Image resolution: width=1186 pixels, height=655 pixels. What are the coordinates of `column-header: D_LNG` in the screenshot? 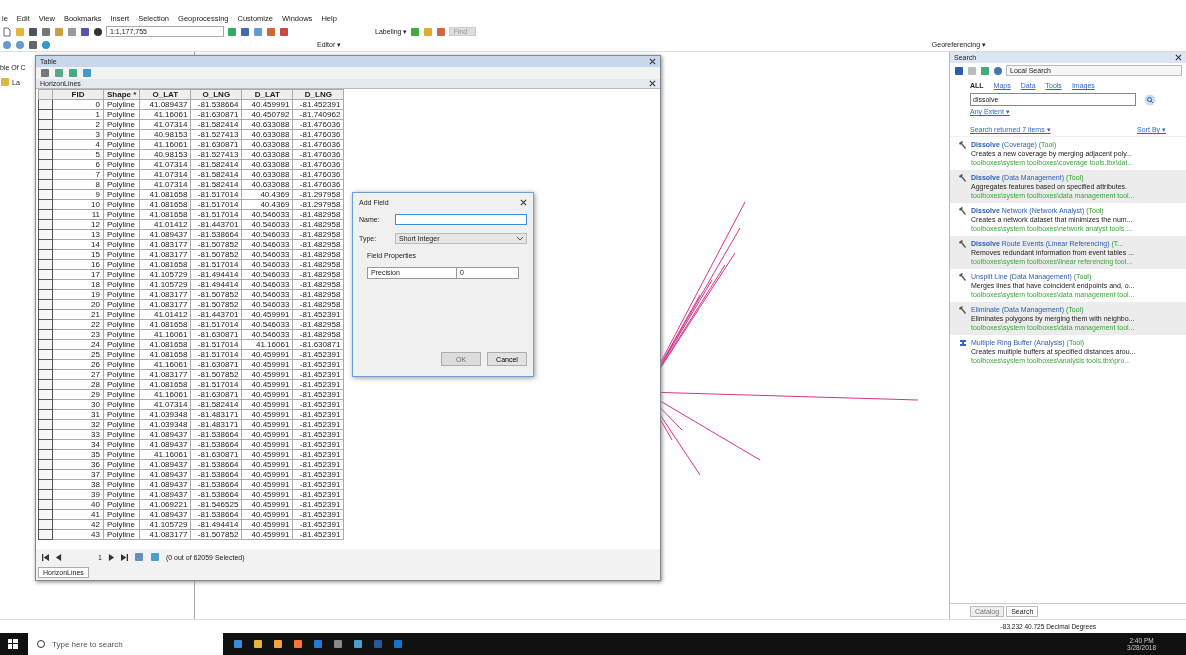 It's located at (318, 94).